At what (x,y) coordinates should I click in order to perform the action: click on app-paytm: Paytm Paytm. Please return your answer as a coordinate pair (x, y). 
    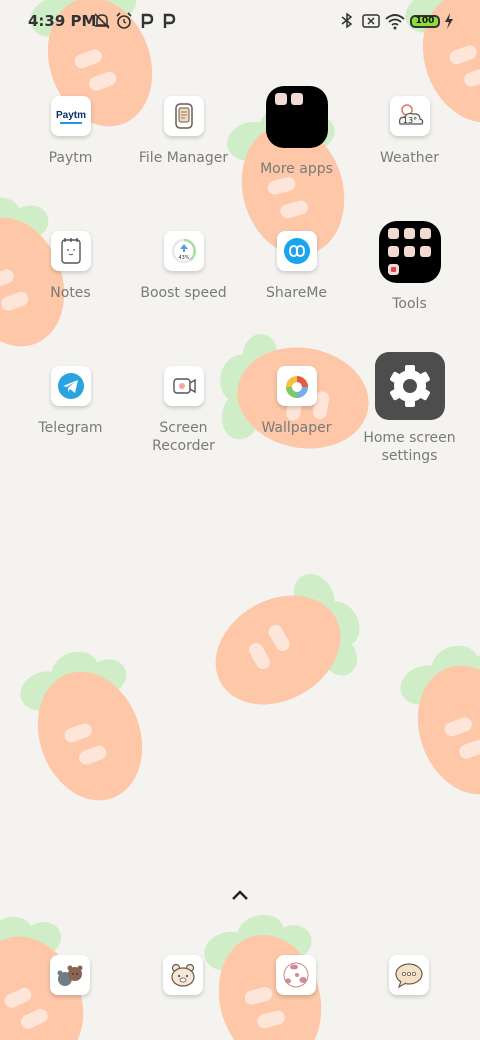
    Looking at the image, I should click on (70, 131).